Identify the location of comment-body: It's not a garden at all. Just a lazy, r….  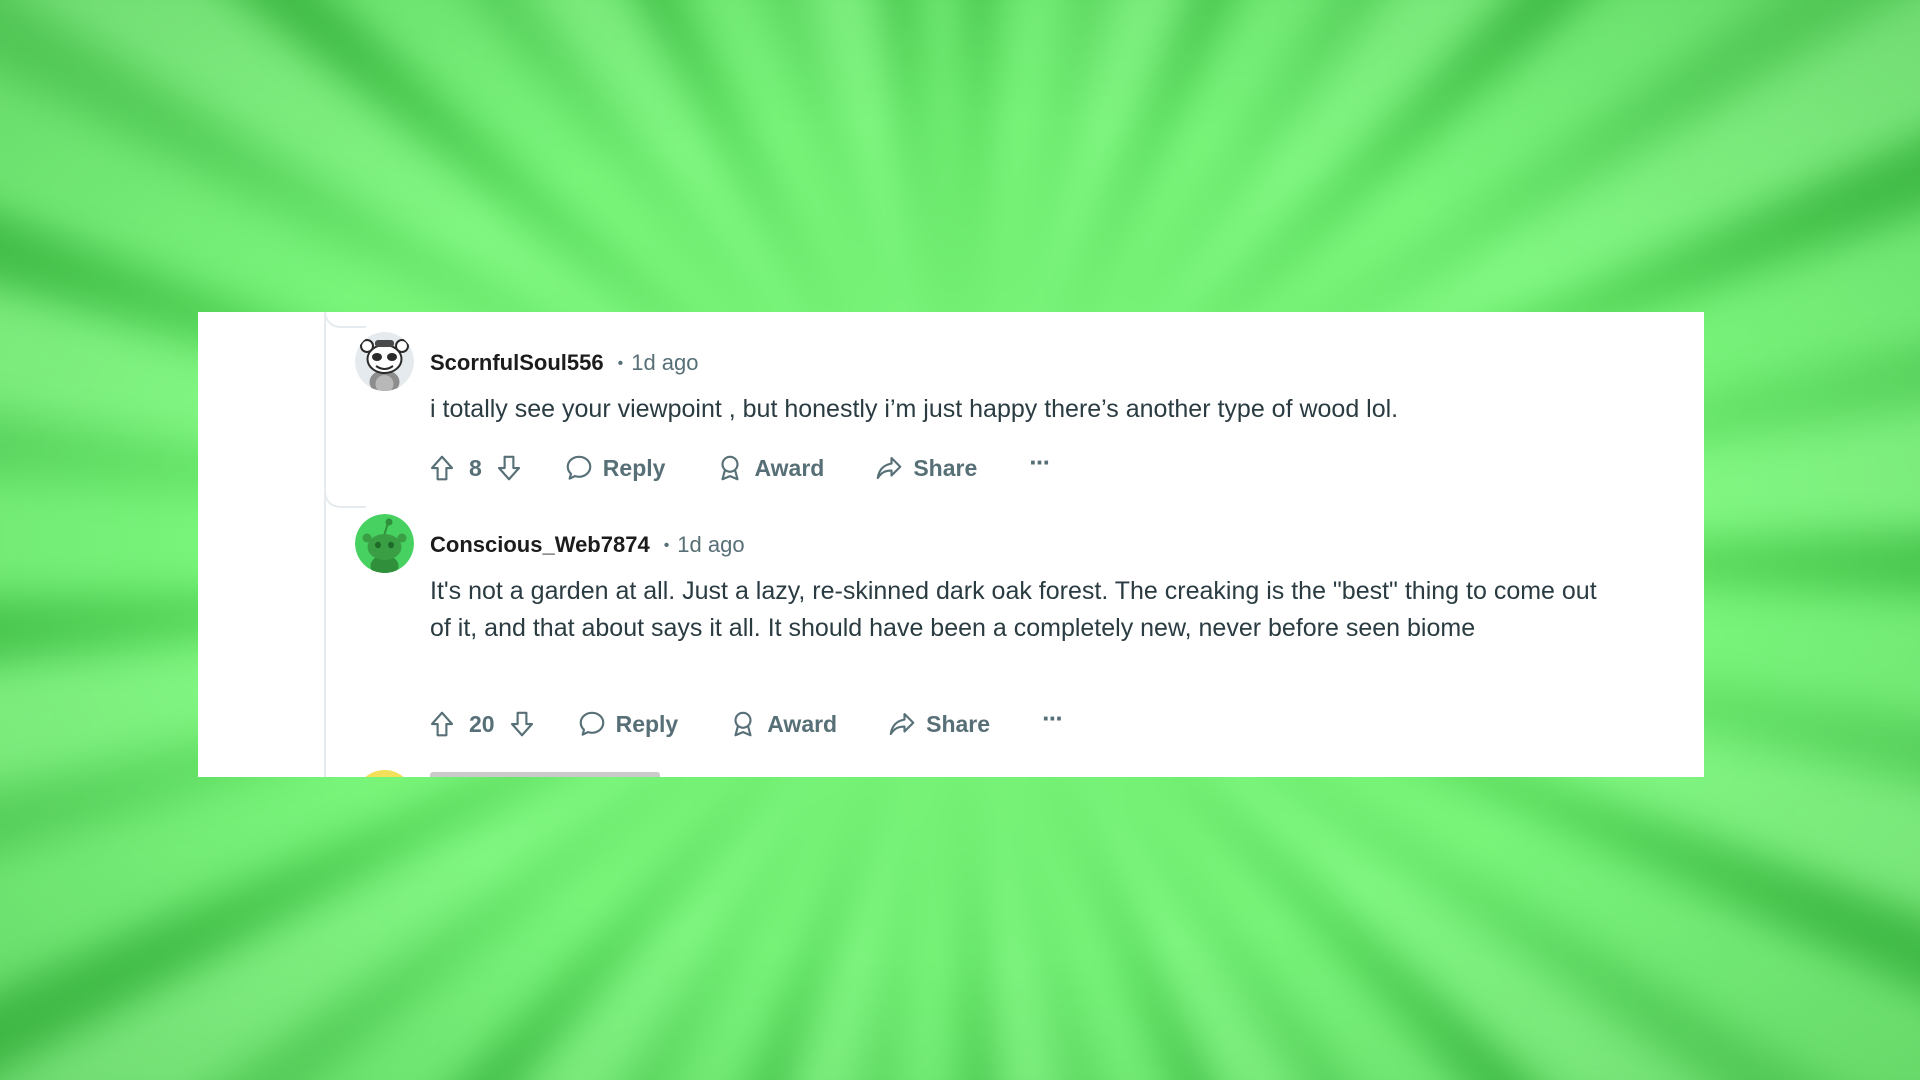
(1013, 609).